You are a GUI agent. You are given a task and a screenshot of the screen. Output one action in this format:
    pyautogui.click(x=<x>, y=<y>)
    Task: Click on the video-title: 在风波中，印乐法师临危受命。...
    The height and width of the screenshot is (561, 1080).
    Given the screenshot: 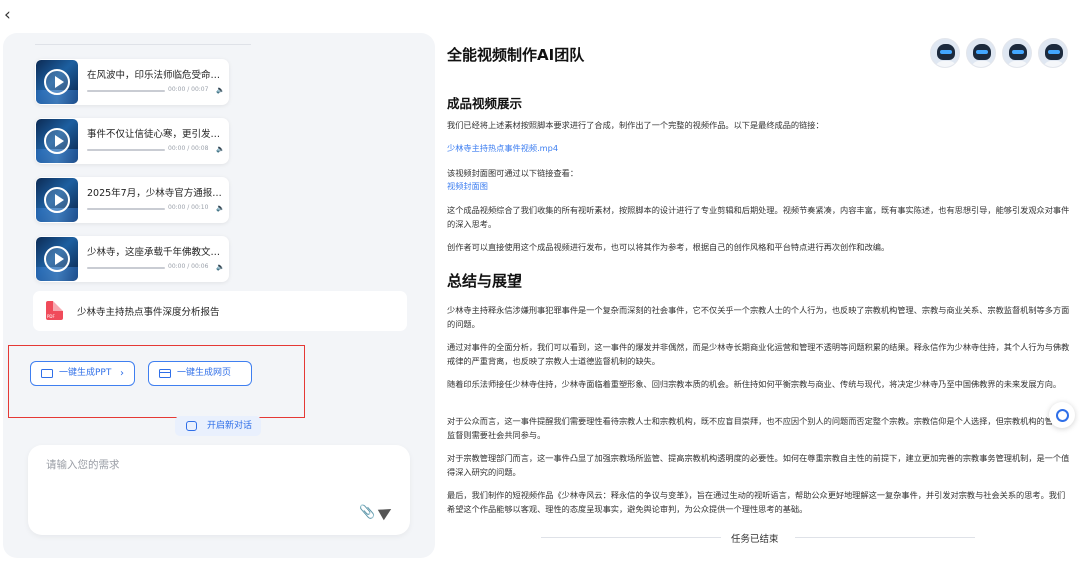 What is the action you would take?
    pyautogui.click(x=156, y=75)
    